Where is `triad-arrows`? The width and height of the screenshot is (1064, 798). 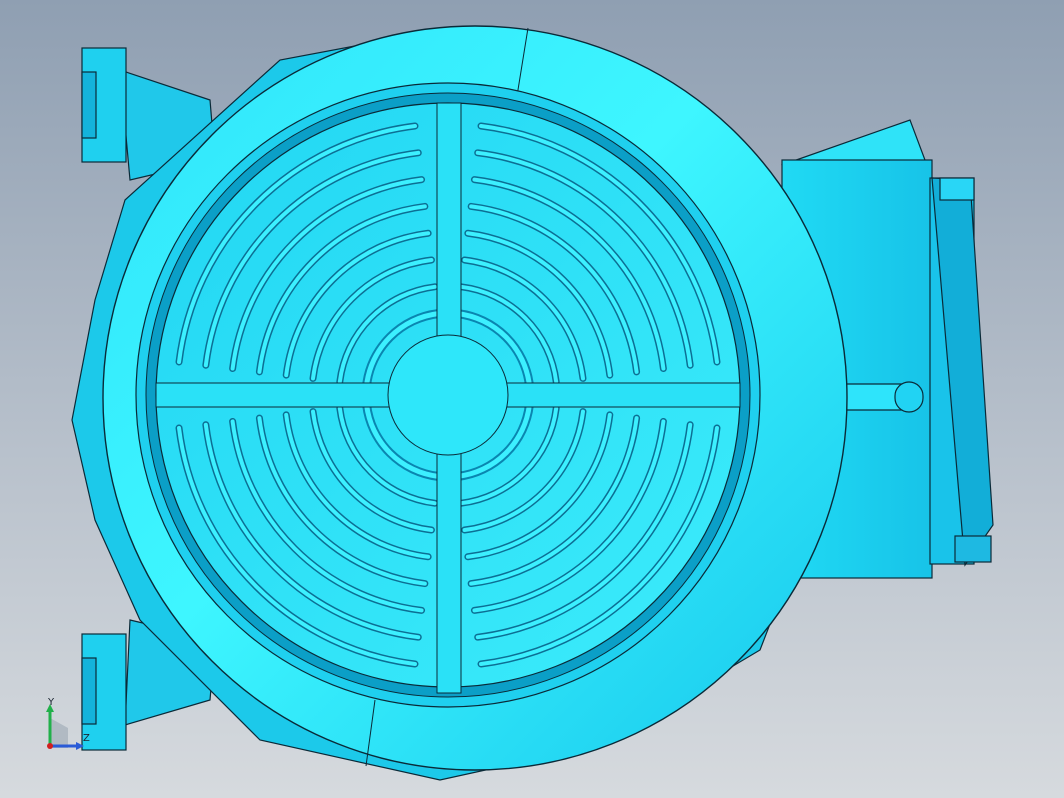 triad-arrows is located at coordinates (65, 727).